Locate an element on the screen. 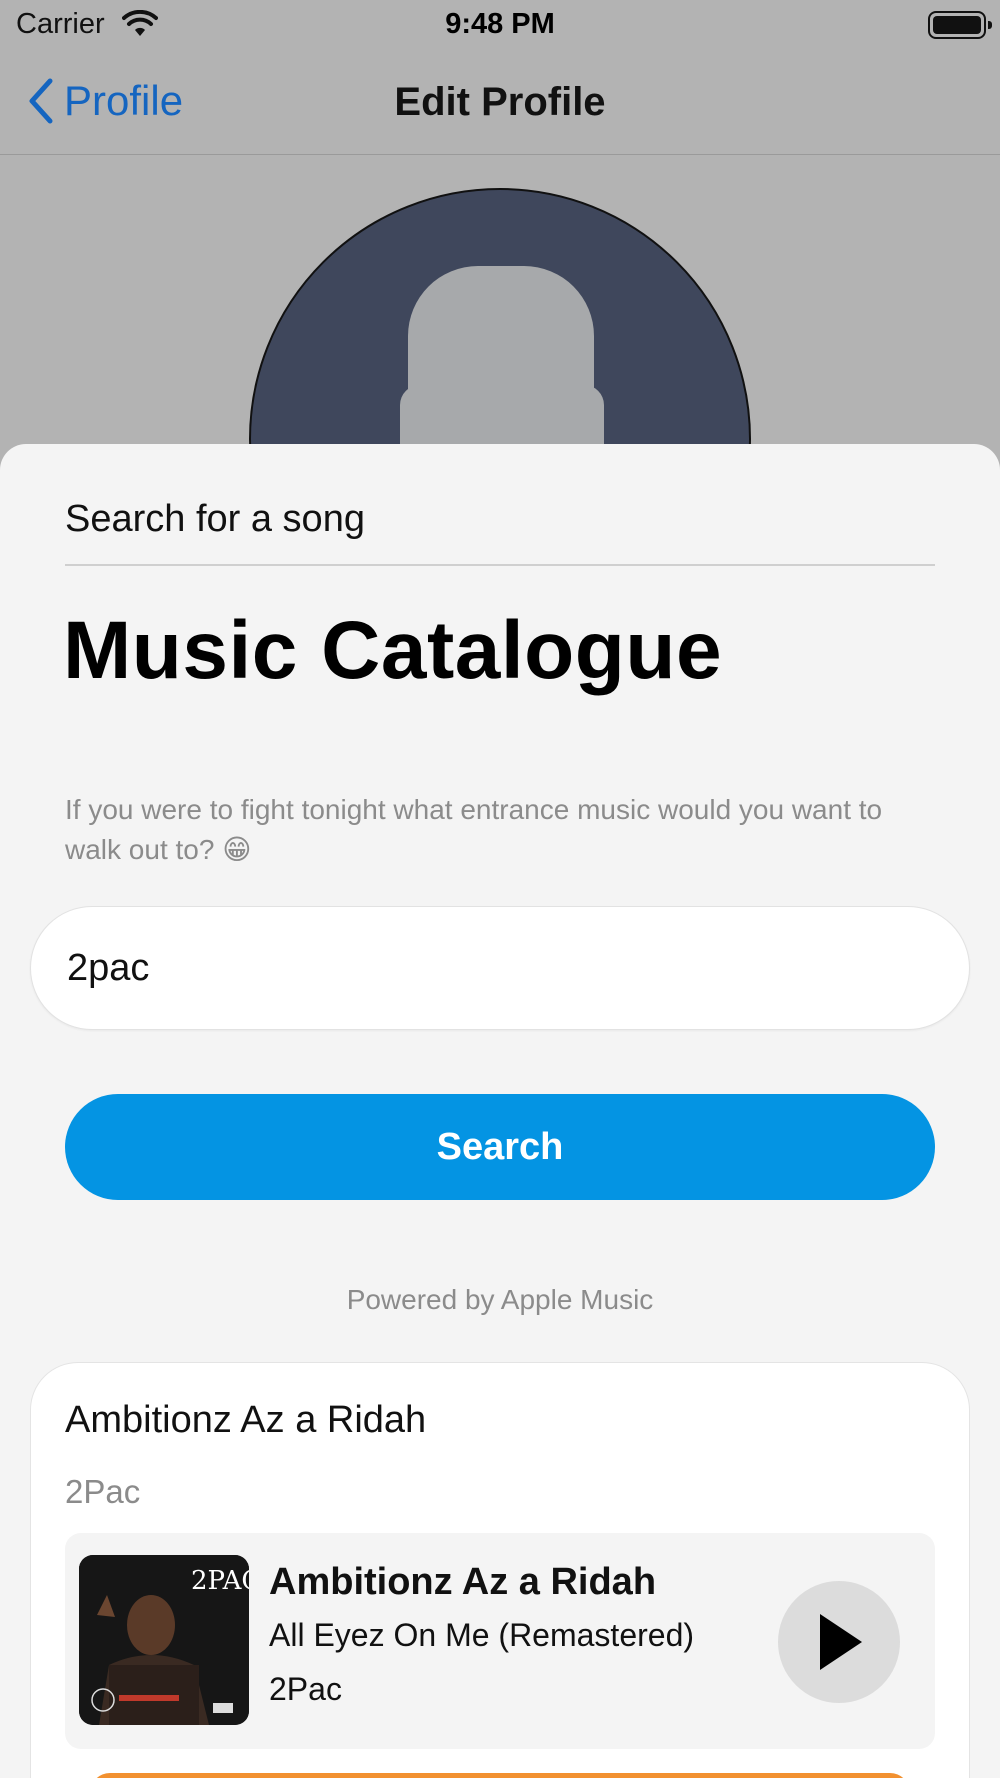 This screenshot has height=1778, width=1000. status-time: 9:48 PM is located at coordinates (500, 24).